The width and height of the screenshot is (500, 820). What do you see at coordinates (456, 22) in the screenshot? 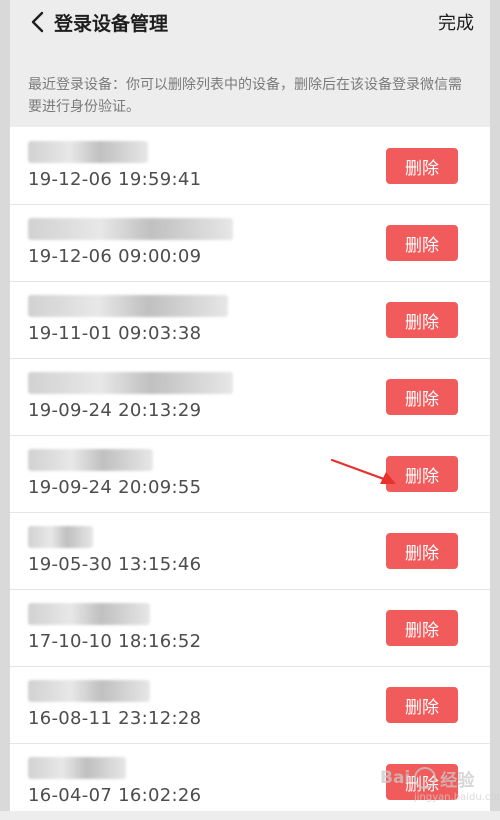
I see `done-button: 完成` at bounding box center [456, 22].